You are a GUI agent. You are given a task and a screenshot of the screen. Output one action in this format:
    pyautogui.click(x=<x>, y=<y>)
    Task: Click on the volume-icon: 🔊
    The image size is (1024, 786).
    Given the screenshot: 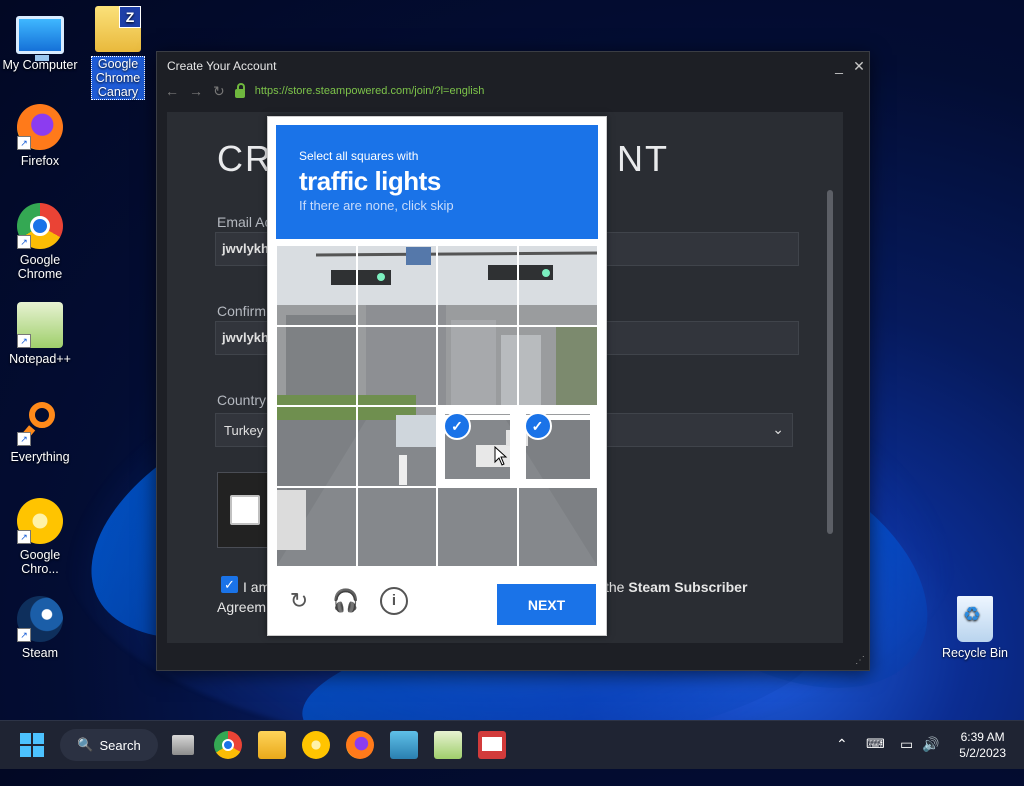 What is the action you would take?
    pyautogui.click(x=930, y=744)
    